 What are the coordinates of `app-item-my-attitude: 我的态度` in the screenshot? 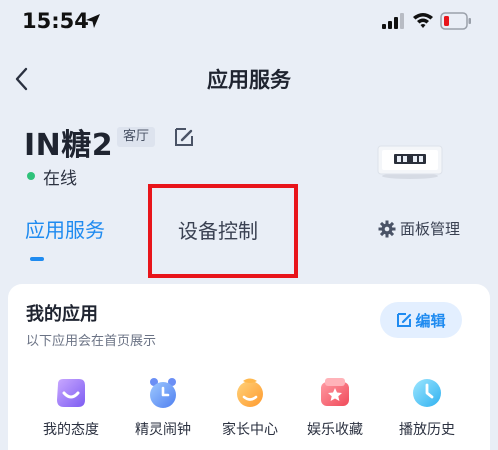 It's located at (71, 407).